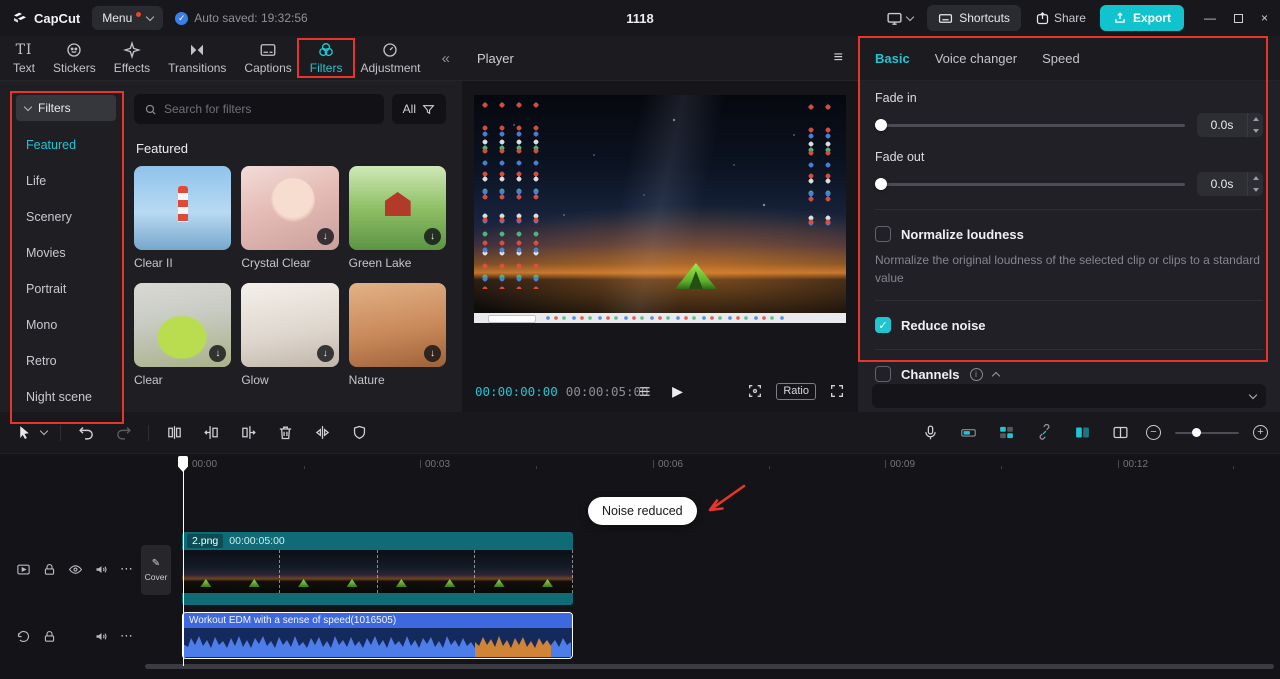 This screenshot has height=679, width=1280. Describe the element at coordinates (1222, 125) in the screenshot. I see `fade-in-value: 0.0s` at that location.